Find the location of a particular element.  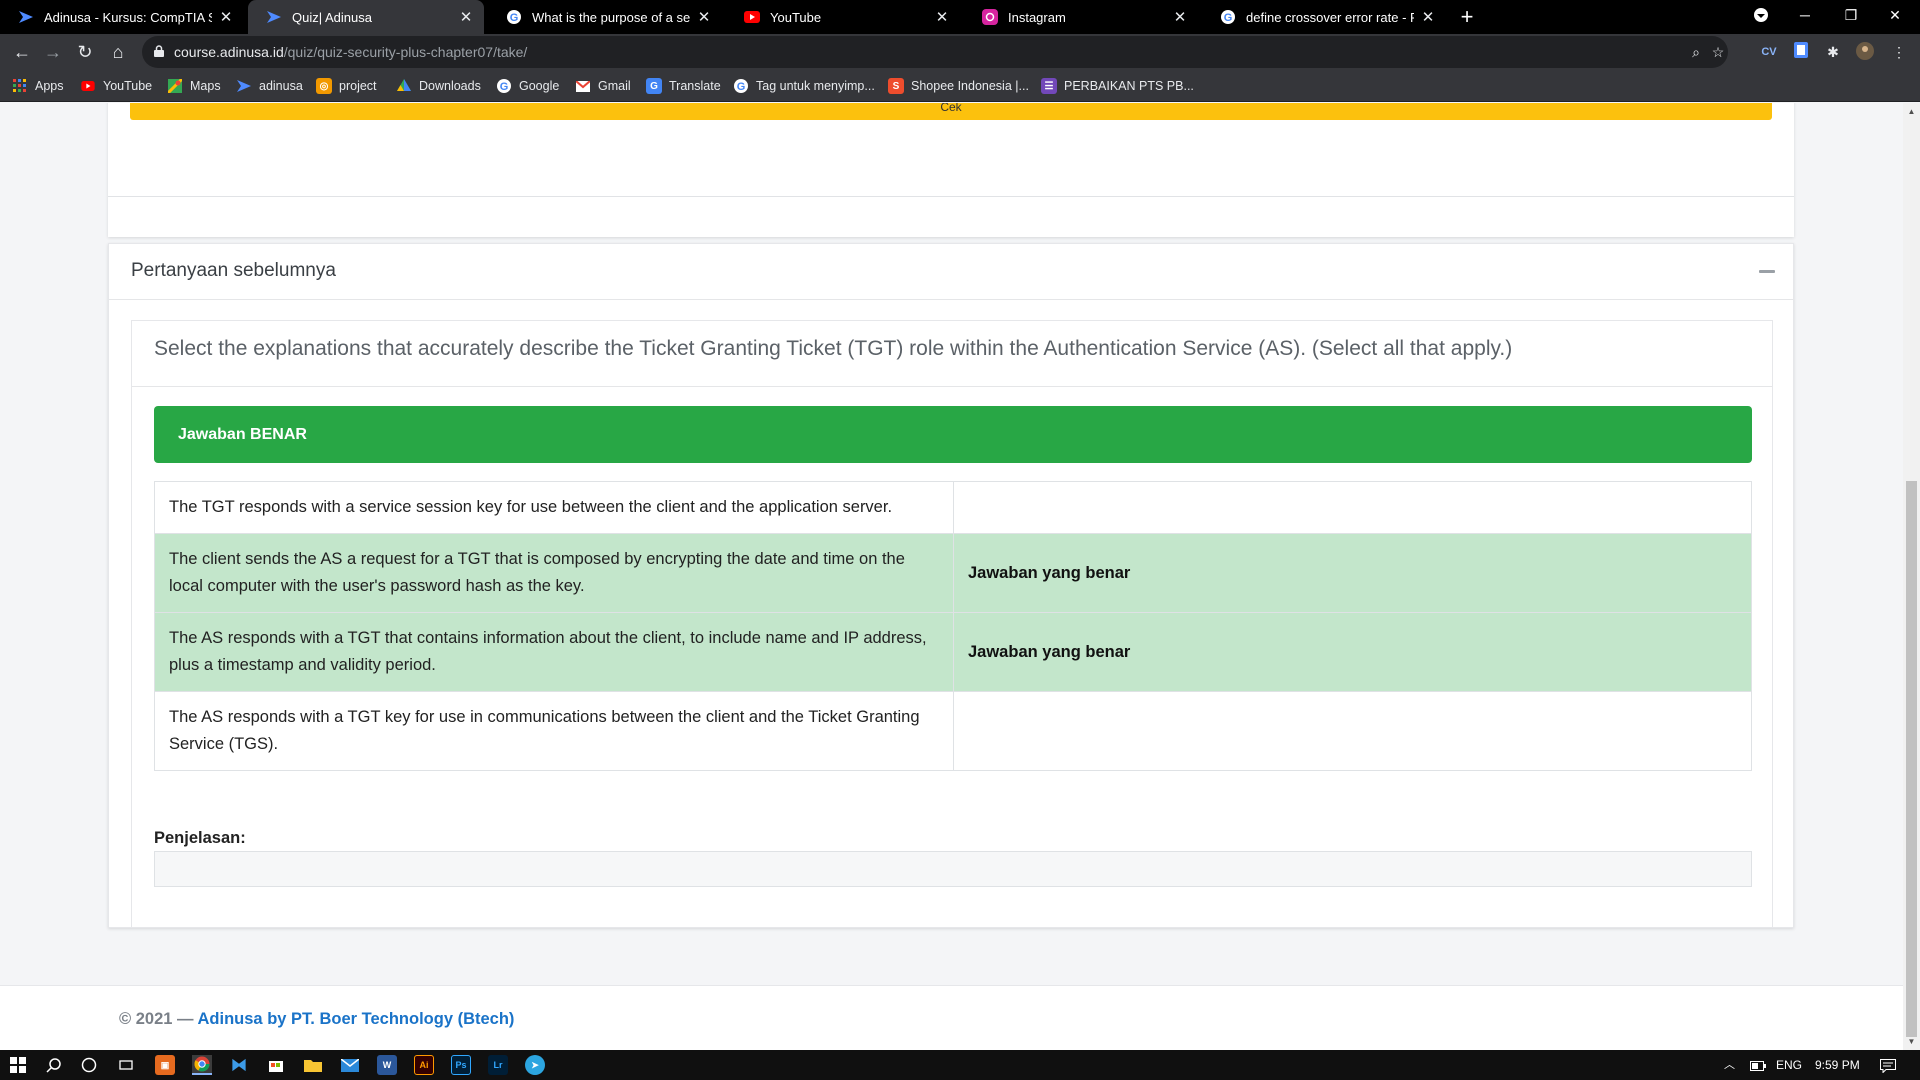

new-tab-button: + is located at coordinates (1467, 17).